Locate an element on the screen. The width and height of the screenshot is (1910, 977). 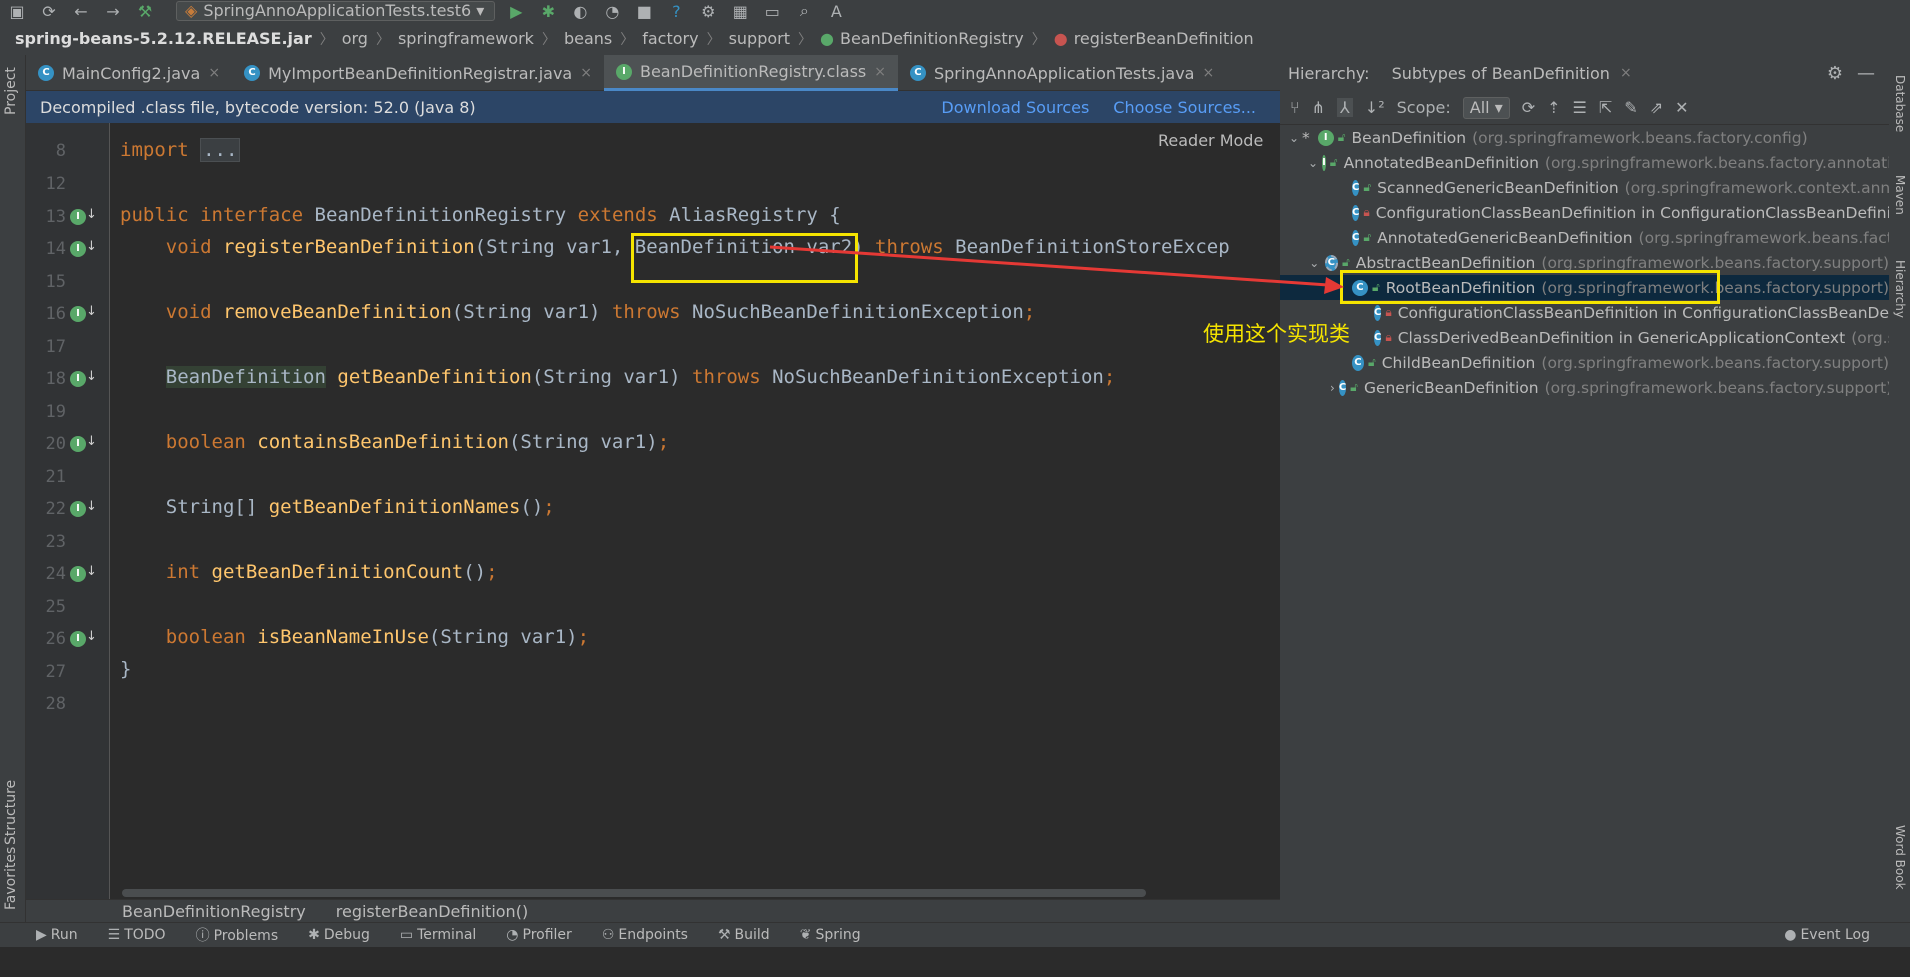
horizontal-scrollbar is located at coordinates (634, 893).